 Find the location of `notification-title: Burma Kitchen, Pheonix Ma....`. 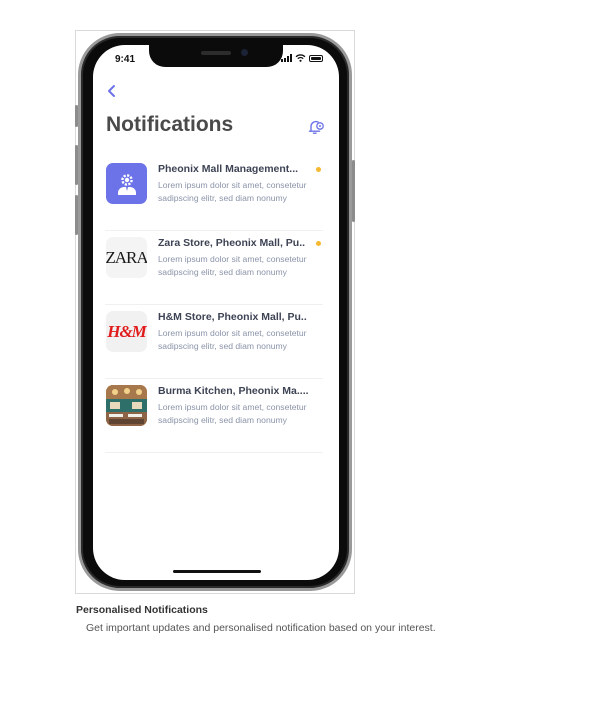

notification-title: Burma Kitchen, Pheonix Ma.... is located at coordinates (233, 391).